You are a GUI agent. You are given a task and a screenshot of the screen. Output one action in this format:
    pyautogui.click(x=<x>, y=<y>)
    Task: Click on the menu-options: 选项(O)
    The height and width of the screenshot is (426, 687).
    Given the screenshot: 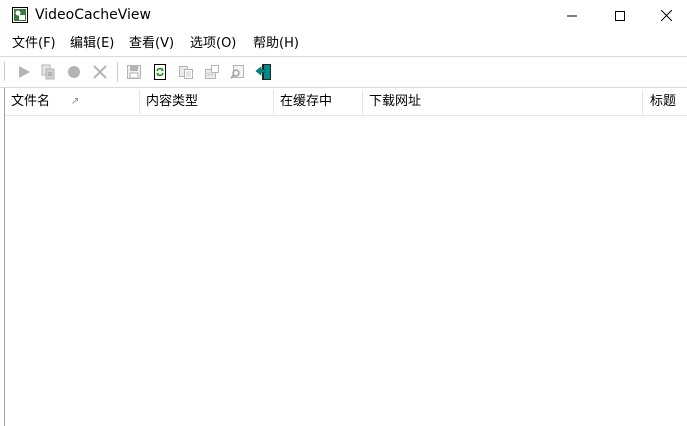 What is the action you would take?
    pyautogui.click(x=213, y=44)
    